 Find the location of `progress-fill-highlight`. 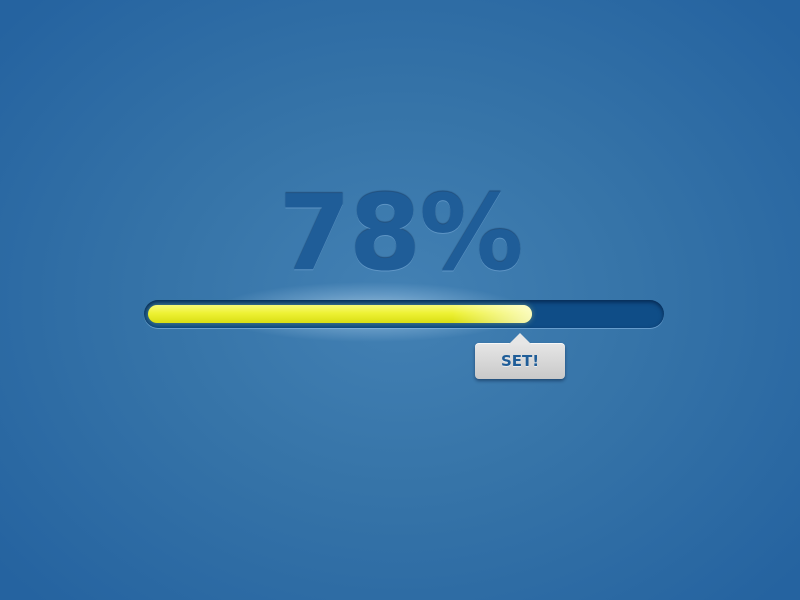

progress-fill-highlight is located at coordinates (492, 314).